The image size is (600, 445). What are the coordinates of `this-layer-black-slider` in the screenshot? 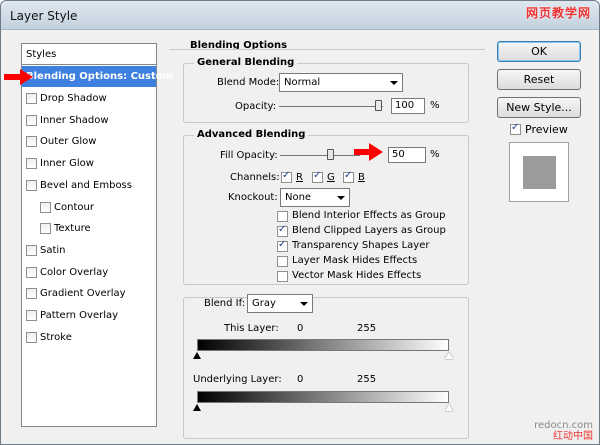 It's located at (197, 355).